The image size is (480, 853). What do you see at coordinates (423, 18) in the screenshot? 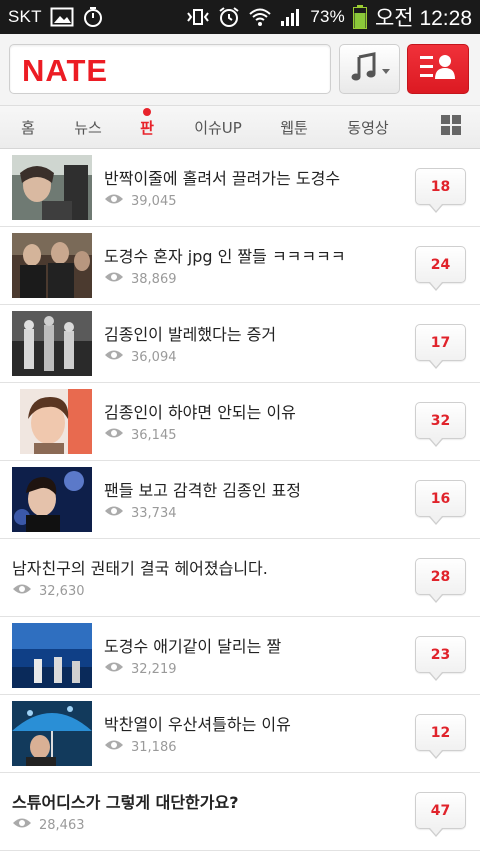
I see `clock-label: 오전 12:28` at bounding box center [423, 18].